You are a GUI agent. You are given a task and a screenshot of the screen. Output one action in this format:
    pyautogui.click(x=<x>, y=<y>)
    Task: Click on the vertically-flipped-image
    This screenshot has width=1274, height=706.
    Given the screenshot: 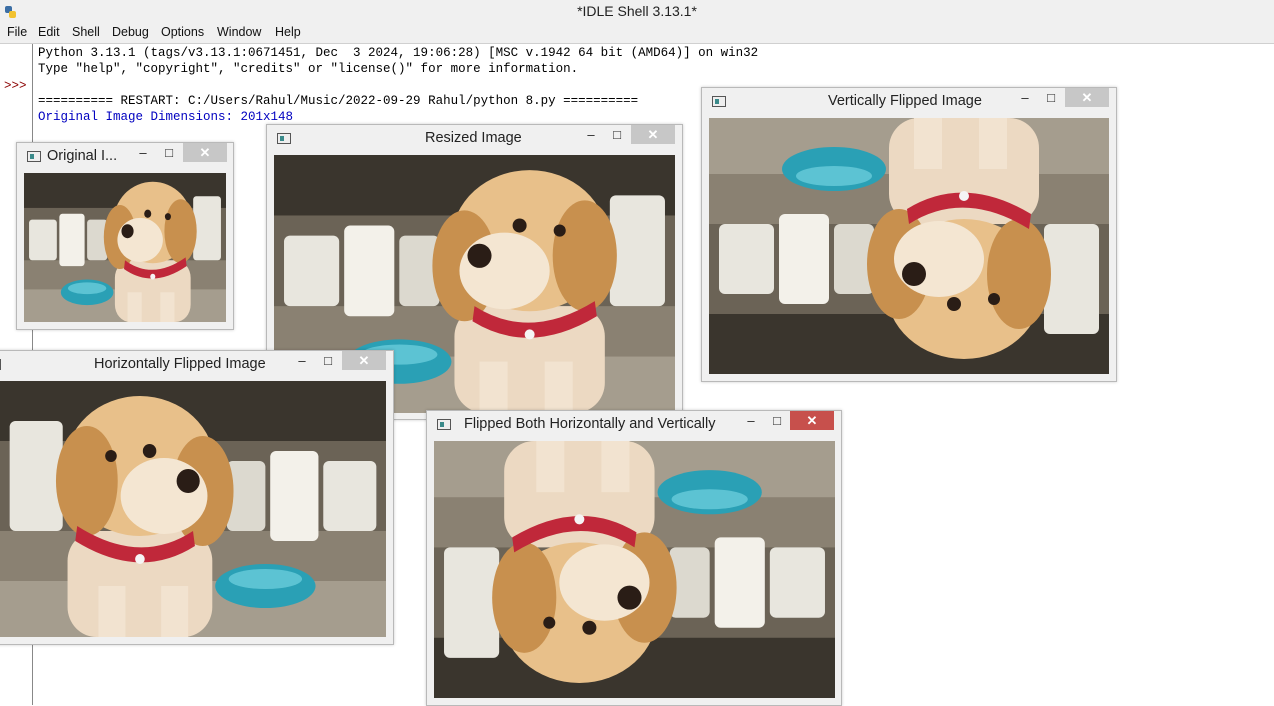 What is the action you would take?
    pyautogui.click(x=909, y=246)
    